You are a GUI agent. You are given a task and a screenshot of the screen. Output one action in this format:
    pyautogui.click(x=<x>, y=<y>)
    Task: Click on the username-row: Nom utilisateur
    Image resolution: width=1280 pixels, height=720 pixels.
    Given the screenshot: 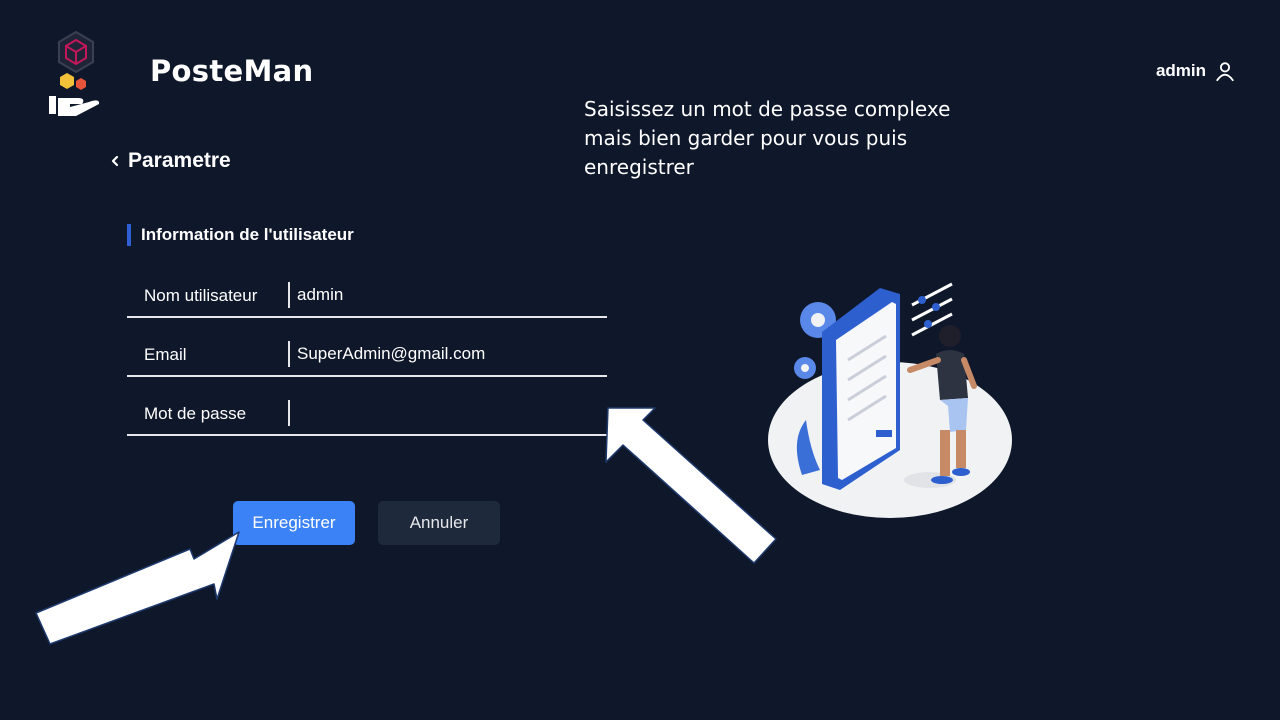 What is the action you would take?
    pyautogui.click(x=367, y=296)
    